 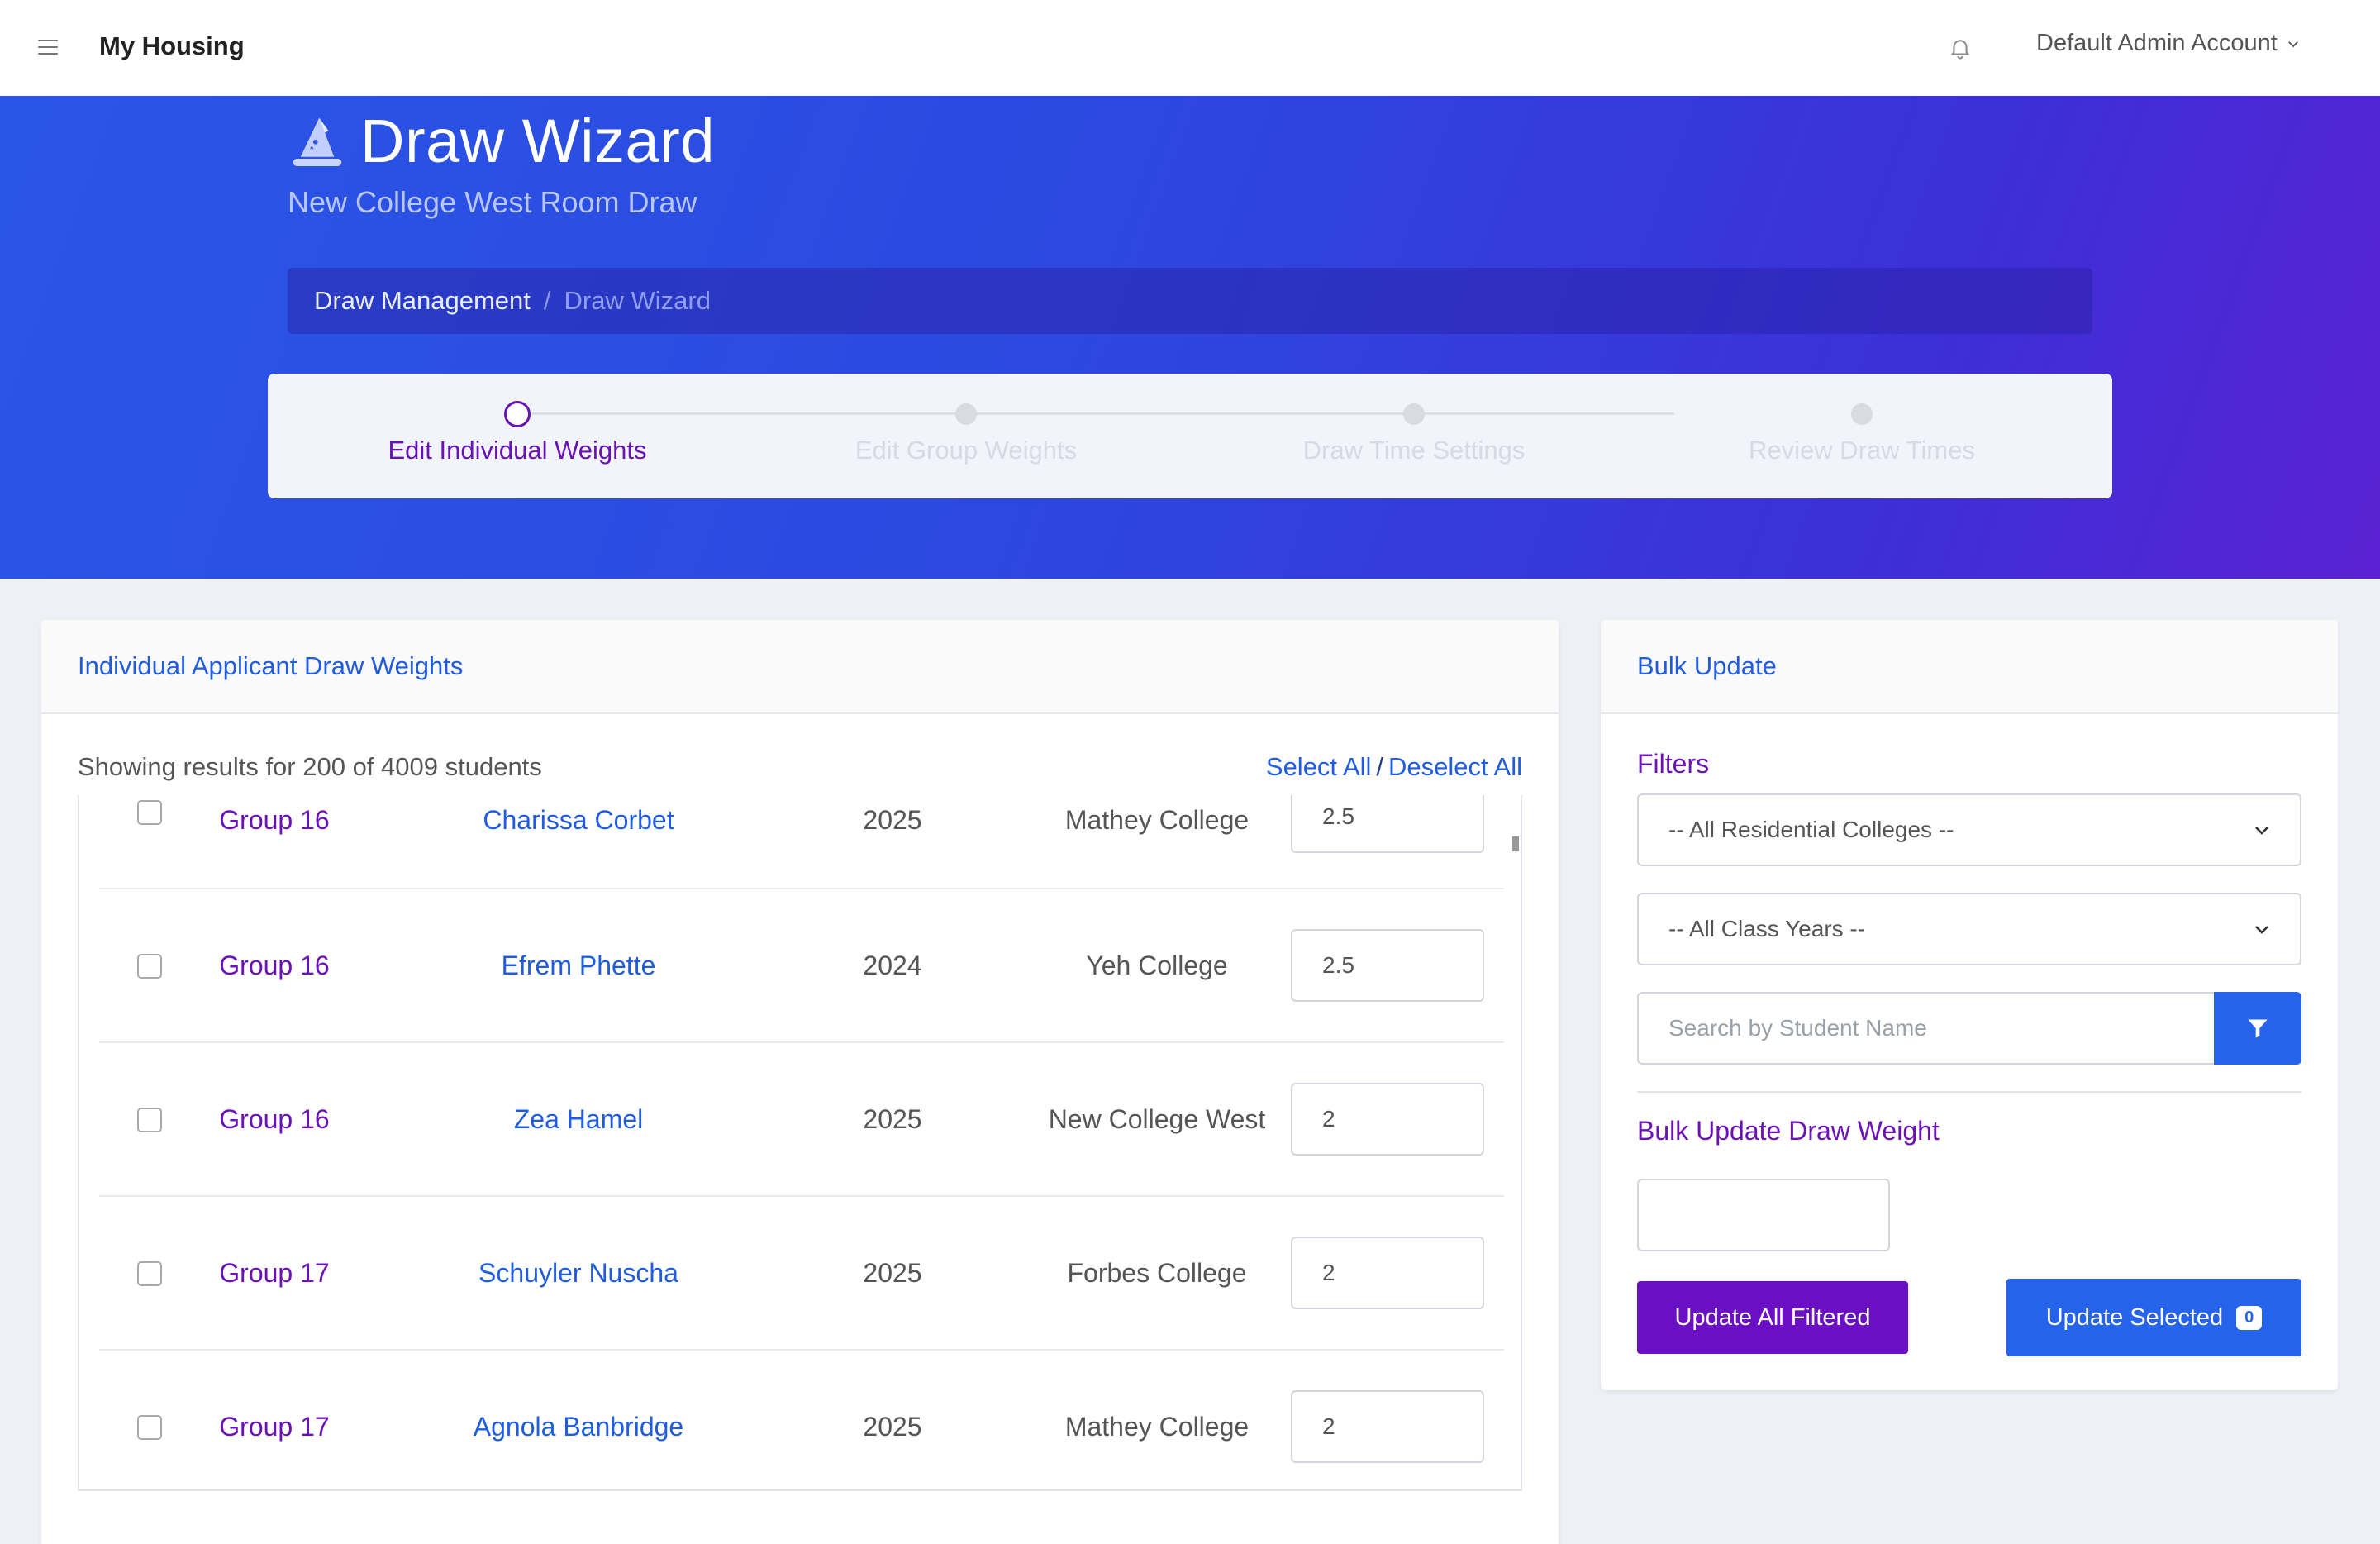 I want to click on apply-filter-button, so click(x=2257, y=1028).